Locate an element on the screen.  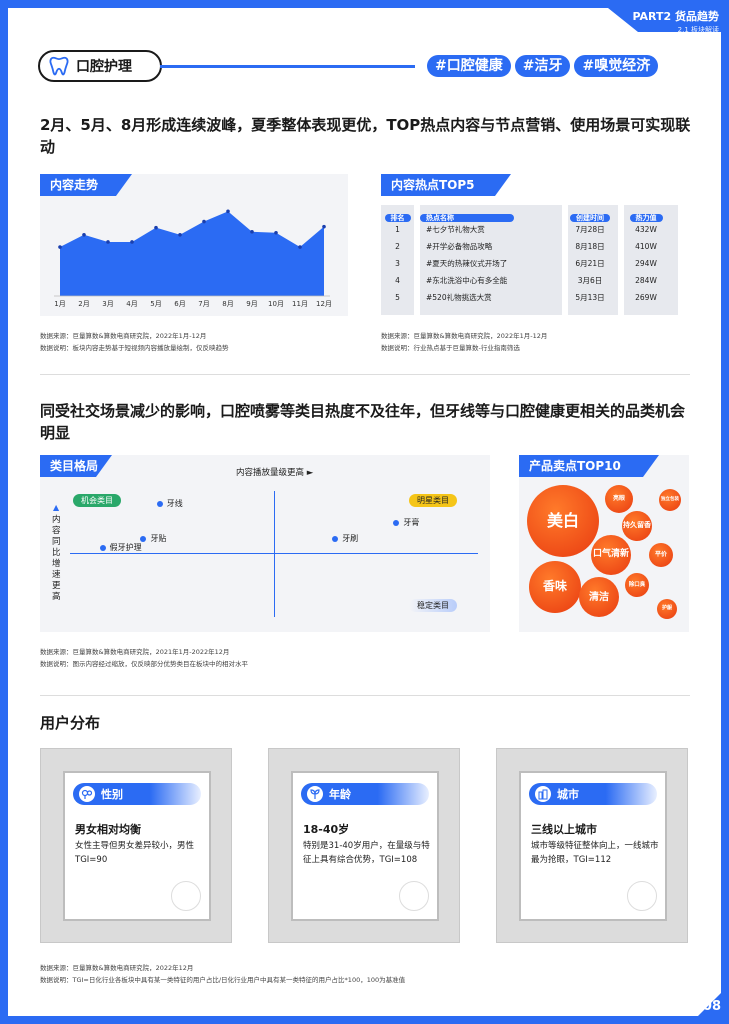
cell-rank: 3 is located at coordinates (397, 263).